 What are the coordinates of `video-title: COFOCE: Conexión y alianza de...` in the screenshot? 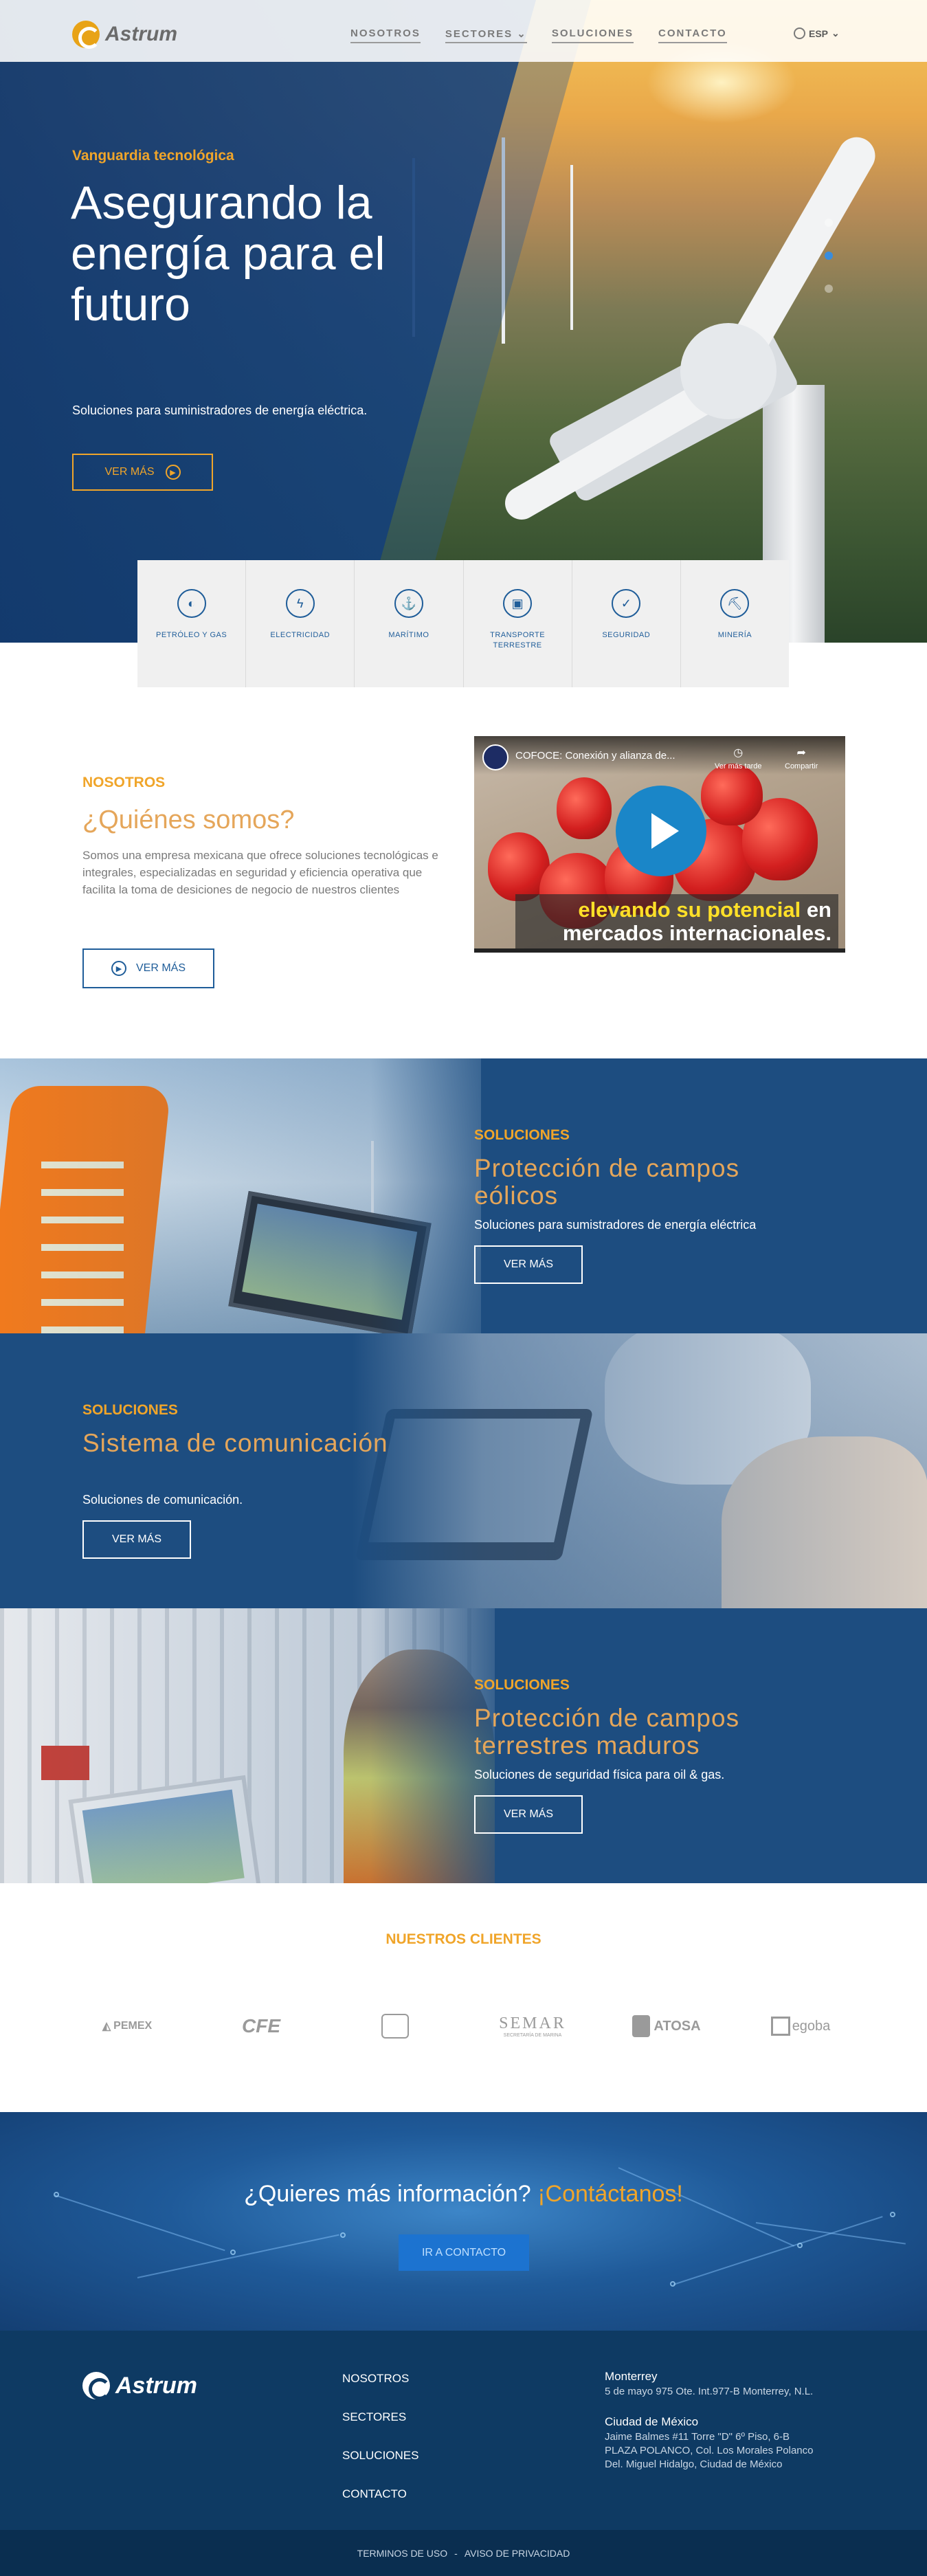 It's located at (608, 756).